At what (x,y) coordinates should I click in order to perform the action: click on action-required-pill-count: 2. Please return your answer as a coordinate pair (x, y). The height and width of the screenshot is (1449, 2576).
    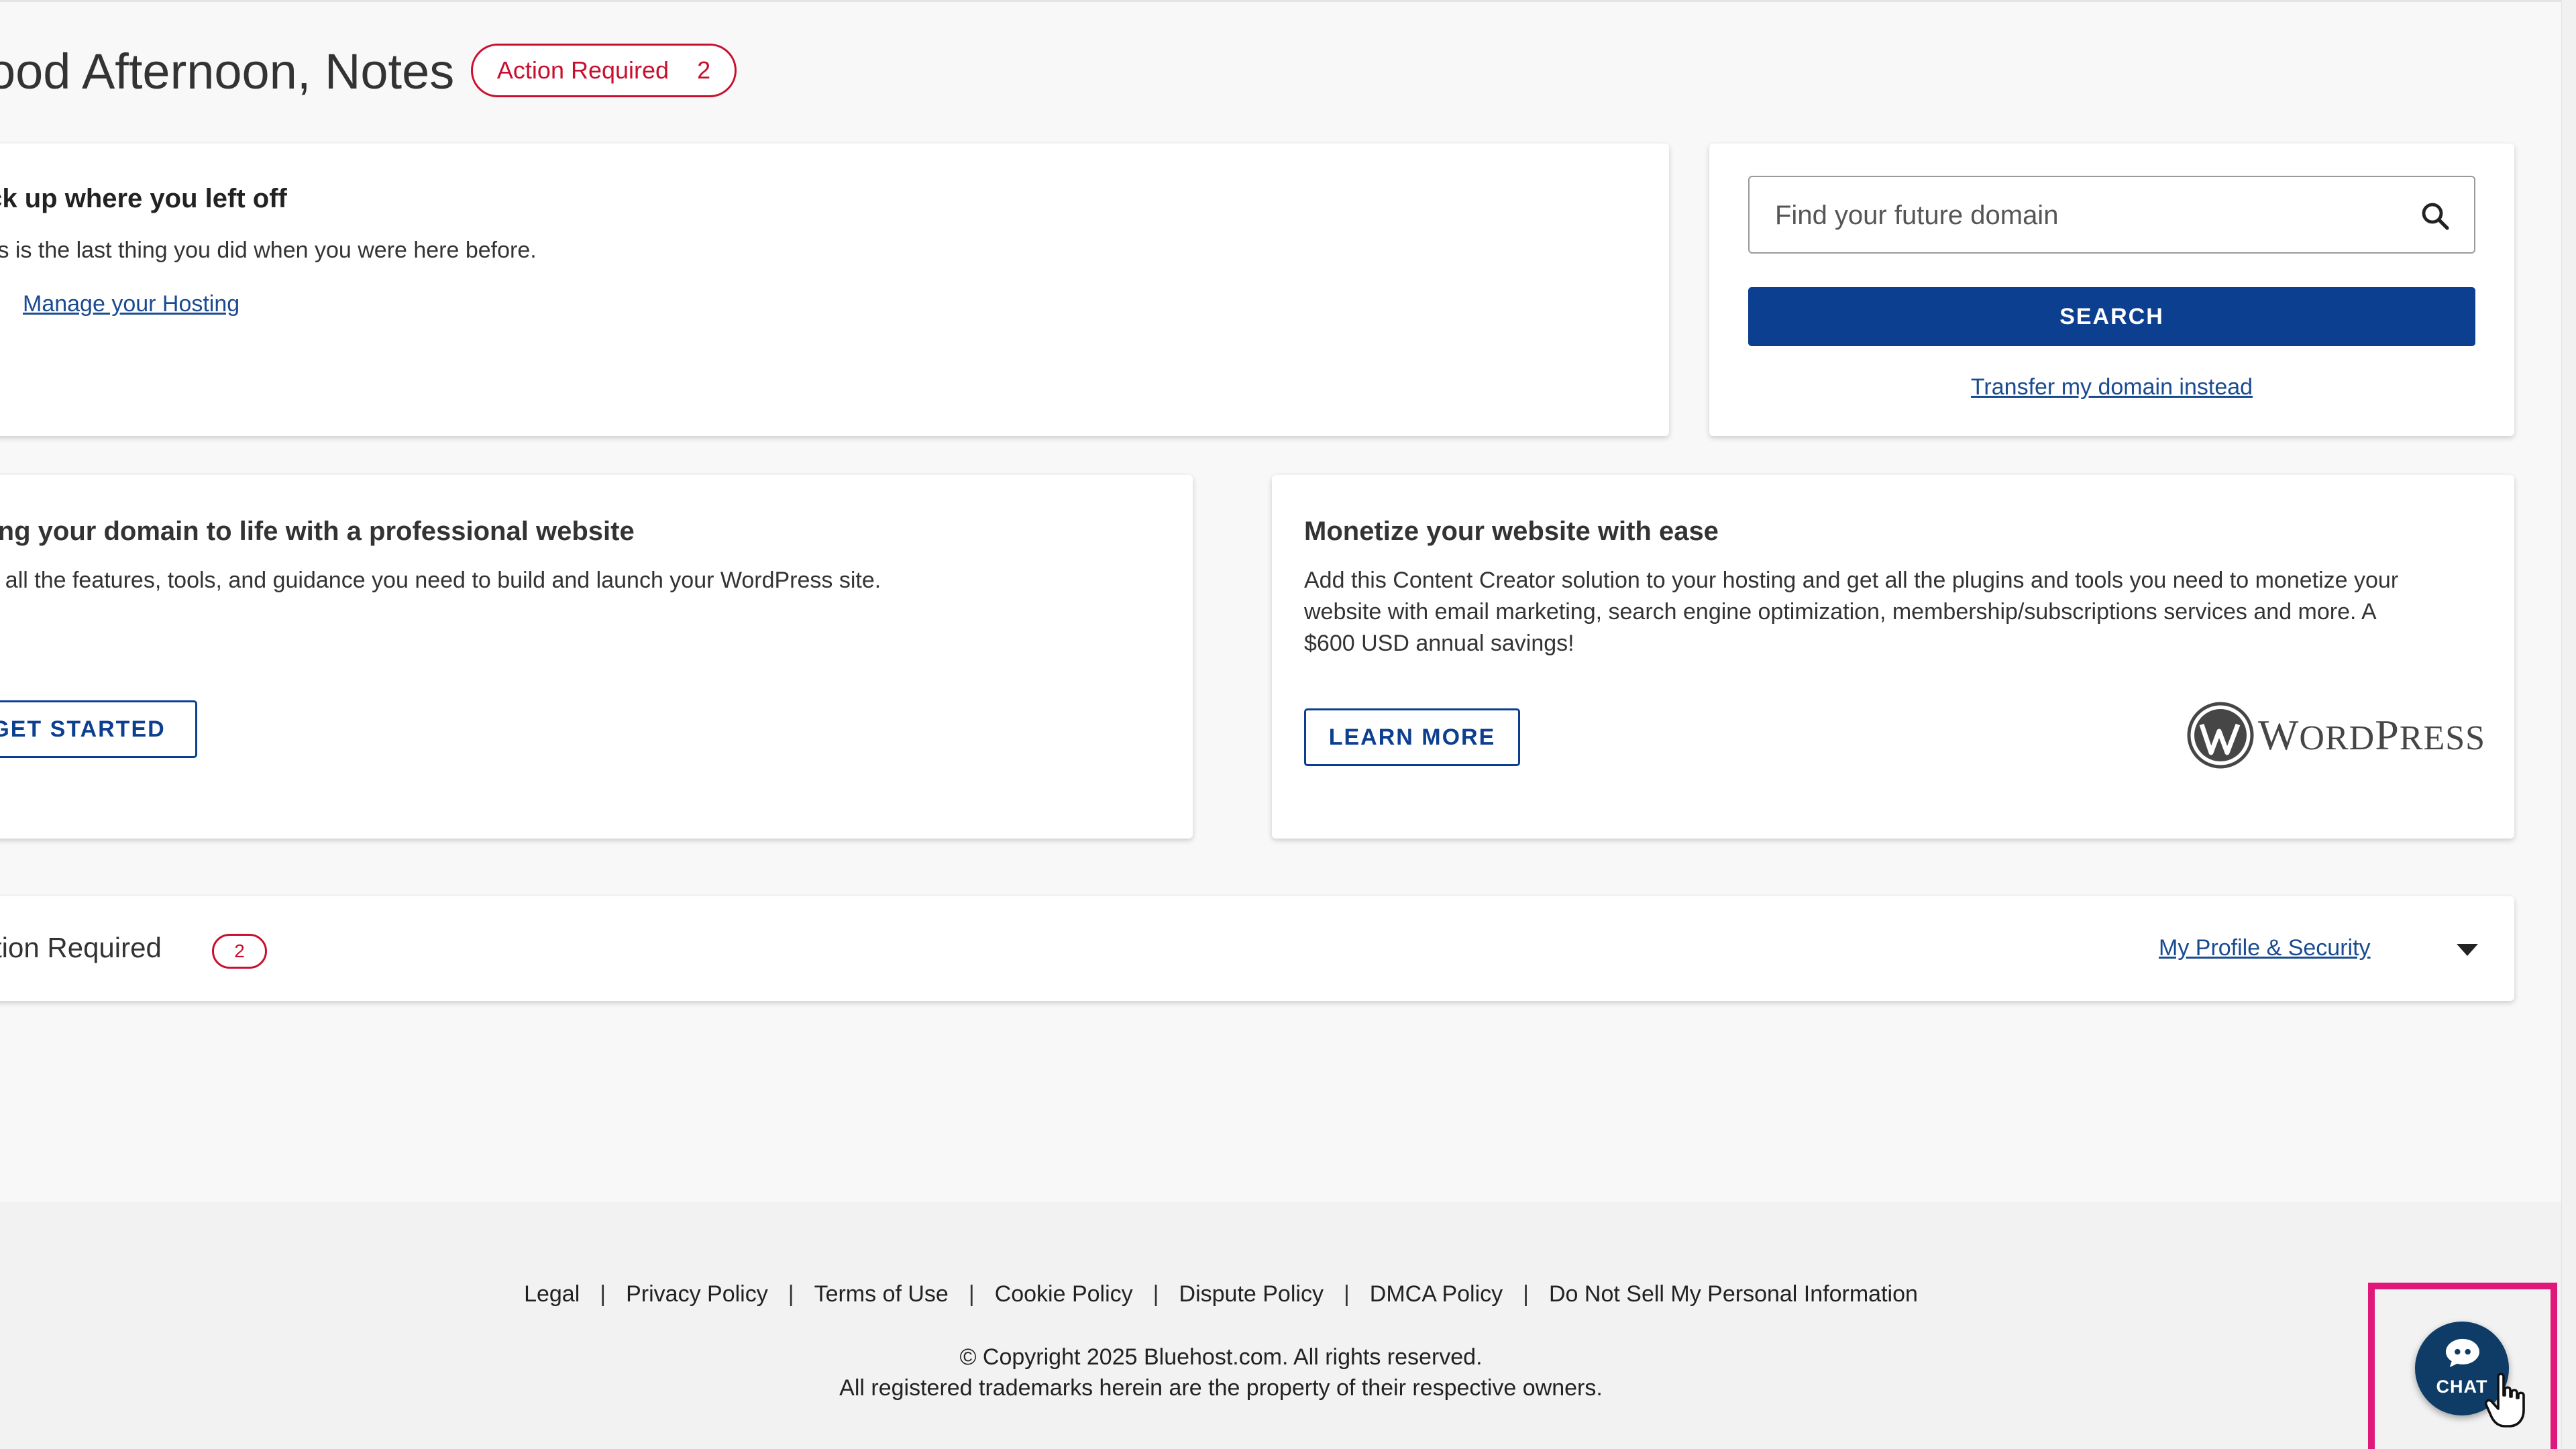
    Looking at the image, I should click on (704, 70).